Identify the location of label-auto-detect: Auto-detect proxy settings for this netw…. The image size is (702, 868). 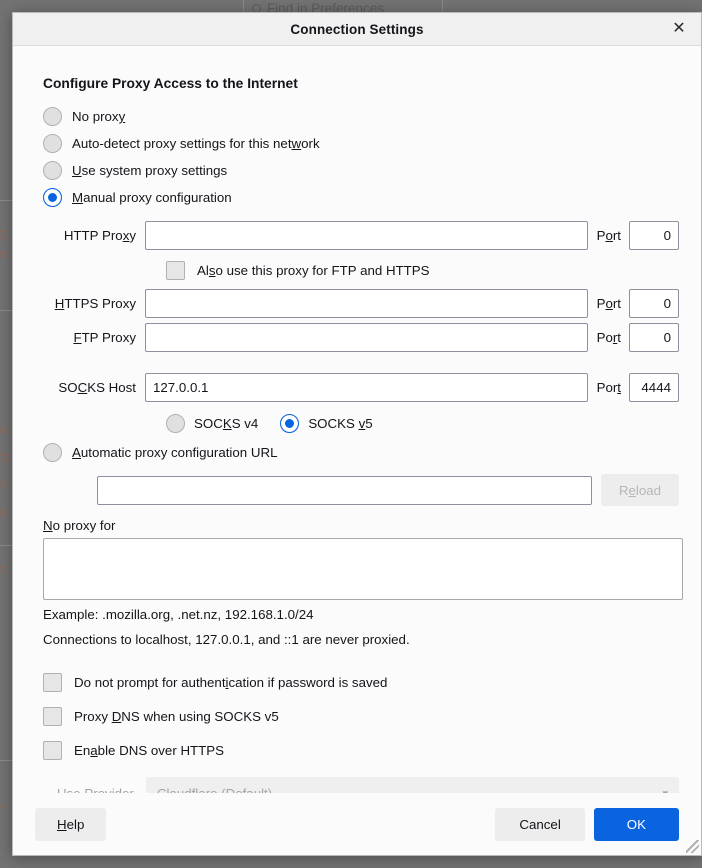
(196, 143).